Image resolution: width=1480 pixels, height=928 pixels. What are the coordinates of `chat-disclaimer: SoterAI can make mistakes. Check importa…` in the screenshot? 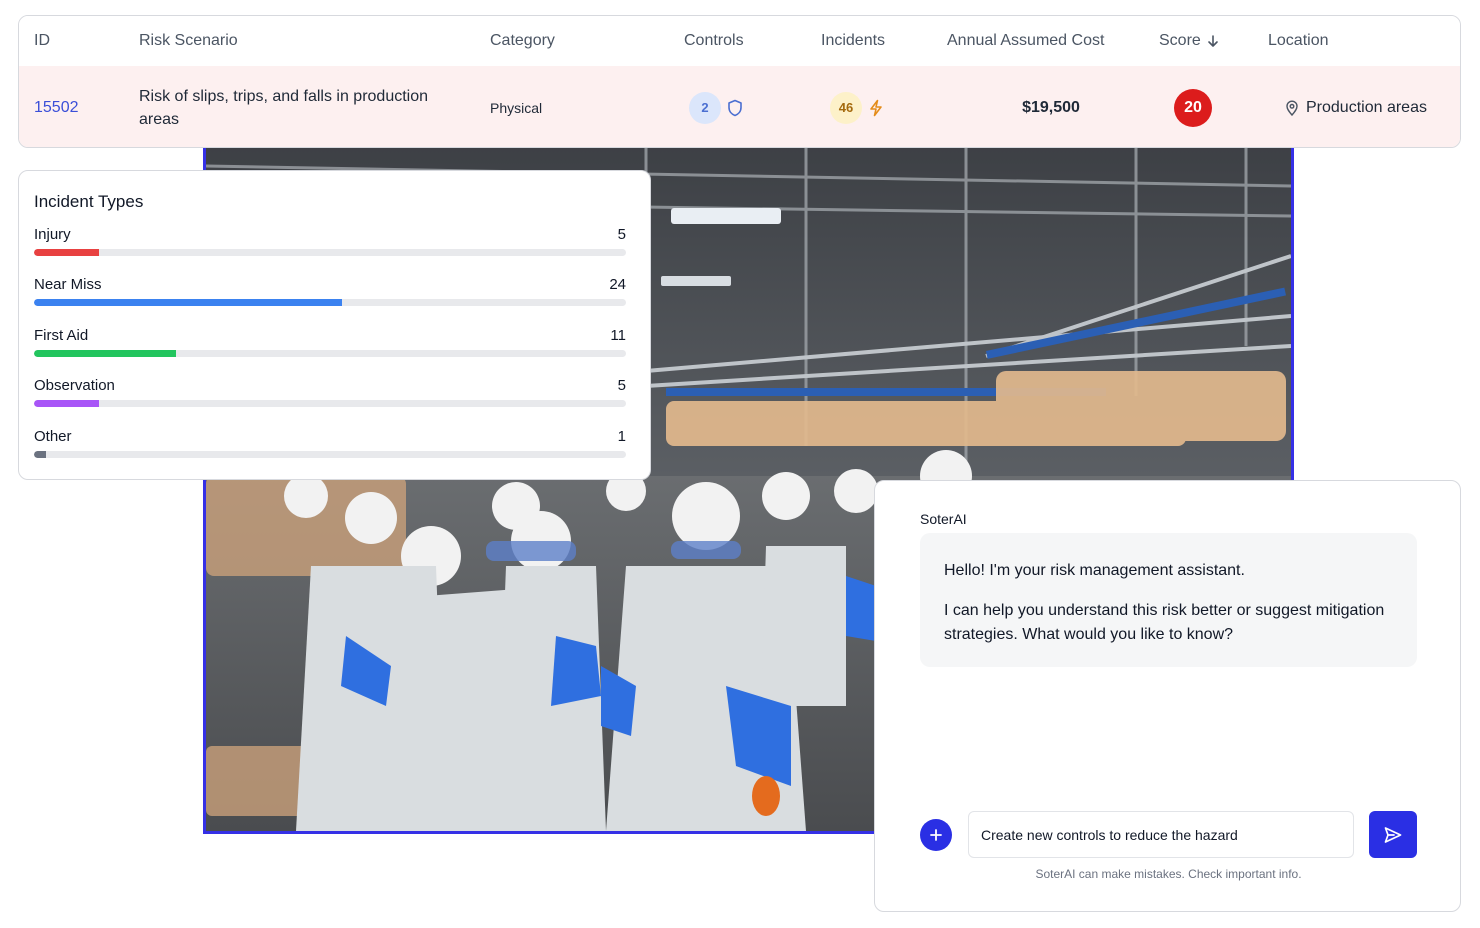 It's located at (1168, 874).